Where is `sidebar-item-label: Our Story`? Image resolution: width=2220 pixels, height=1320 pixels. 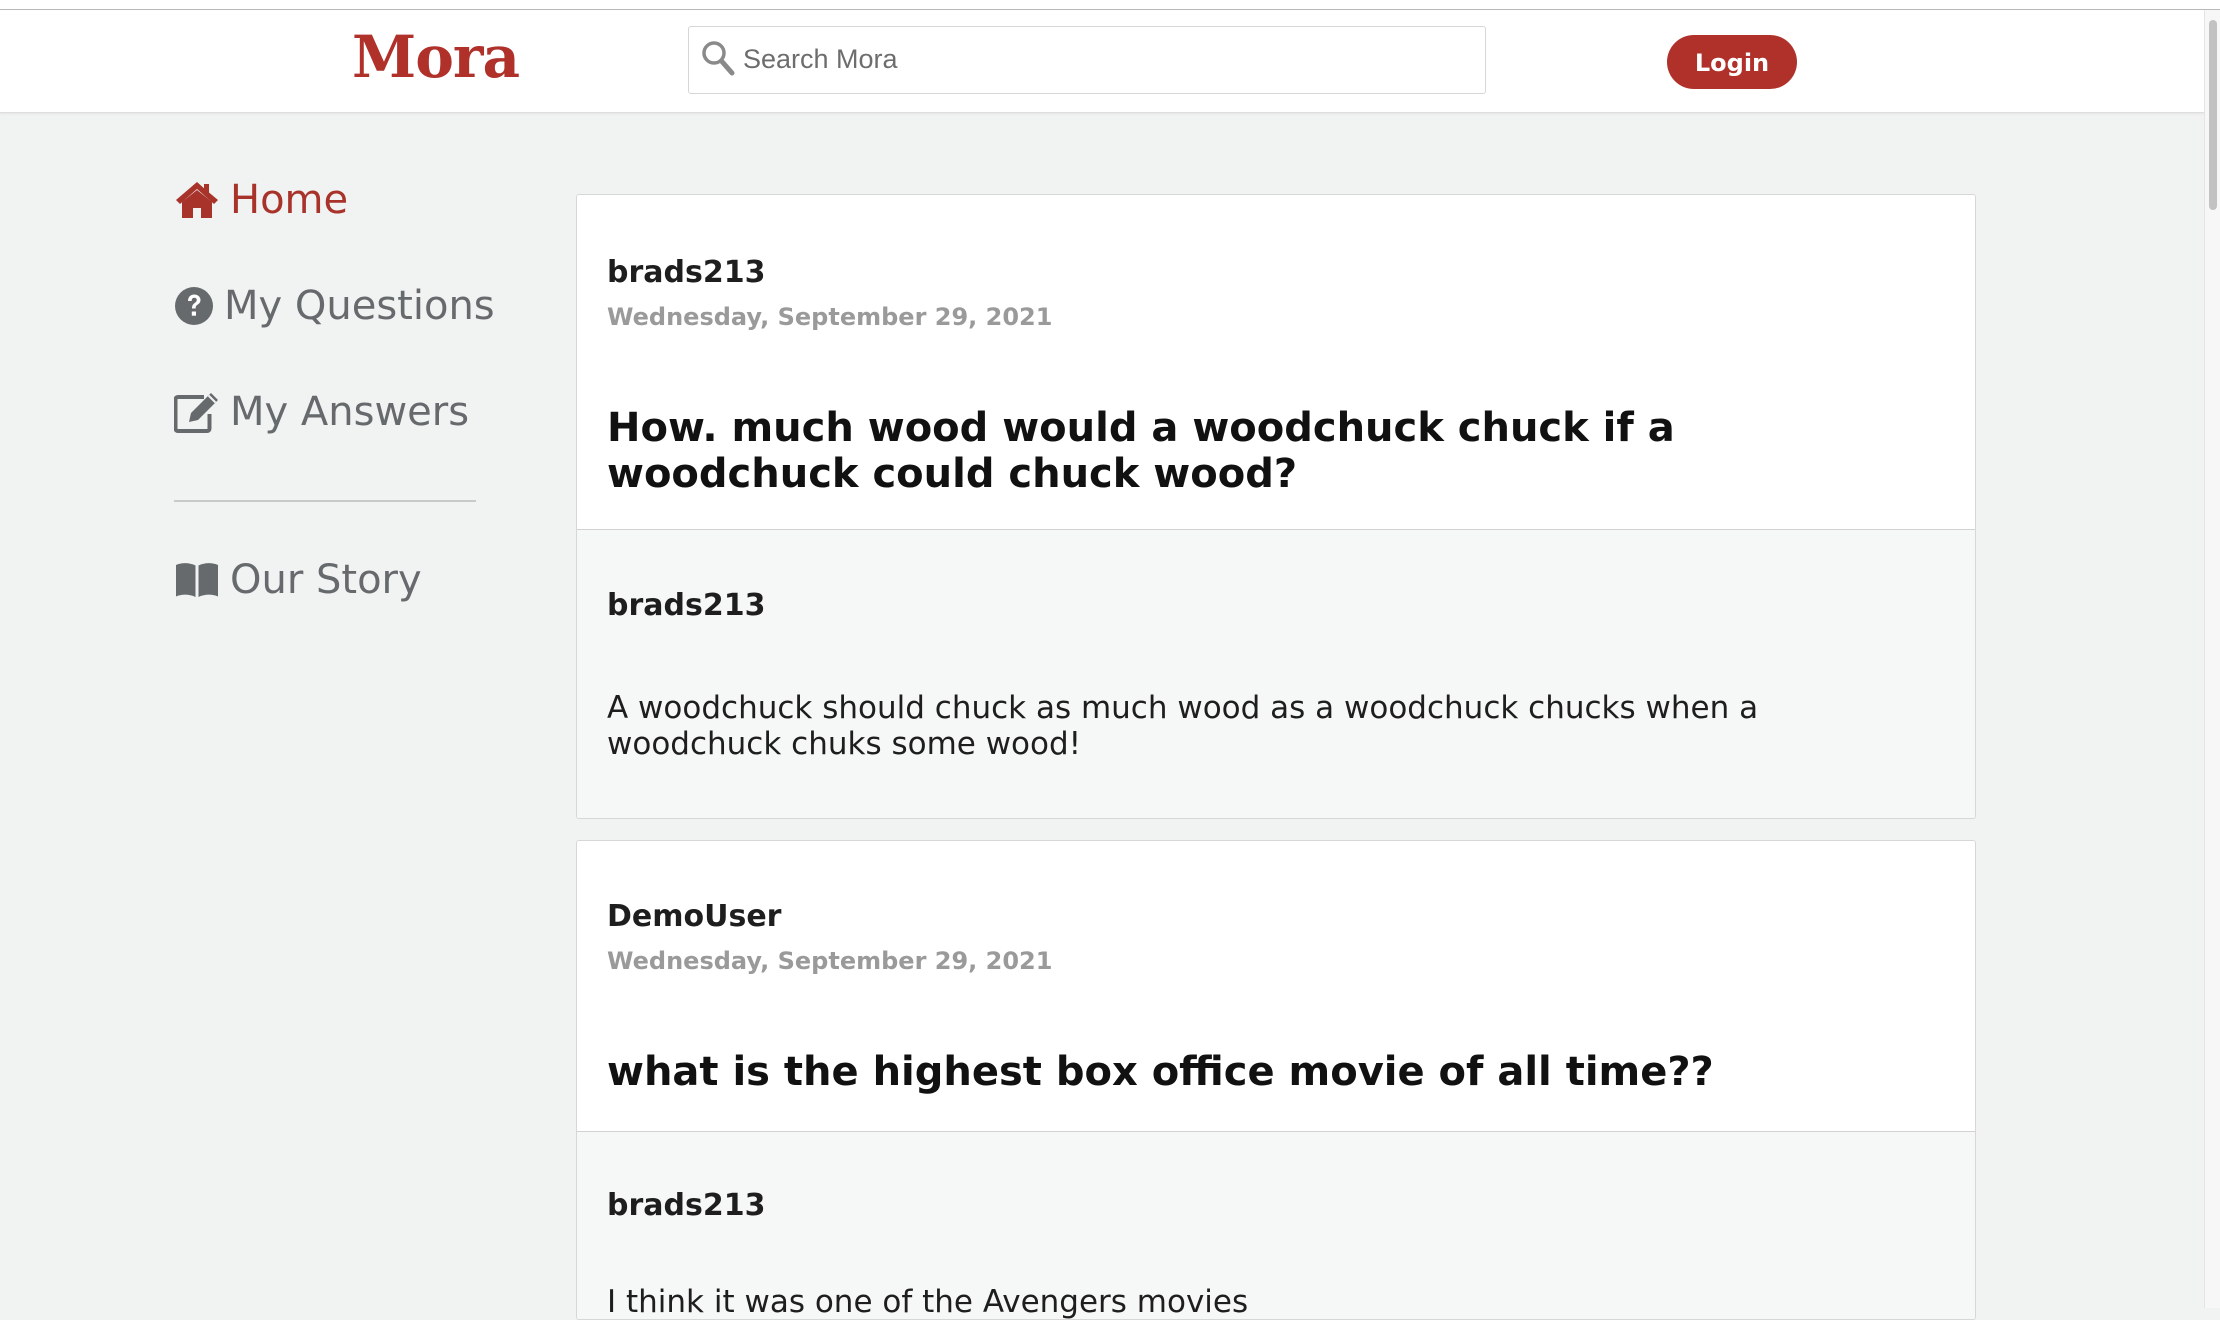 sidebar-item-label: Our Story is located at coordinates (326, 580).